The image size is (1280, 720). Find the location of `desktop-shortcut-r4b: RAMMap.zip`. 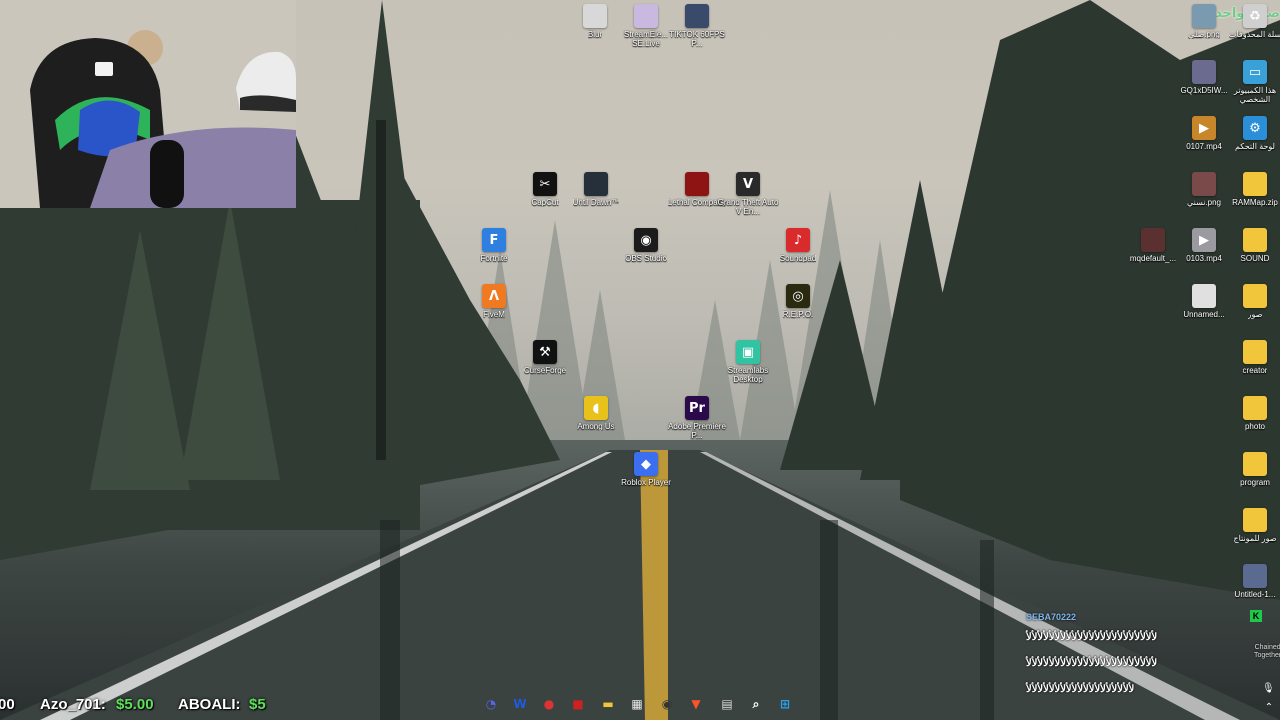

desktop-shortcut-r4b: RAMMap.zip is located at coordinates (1252, 189).